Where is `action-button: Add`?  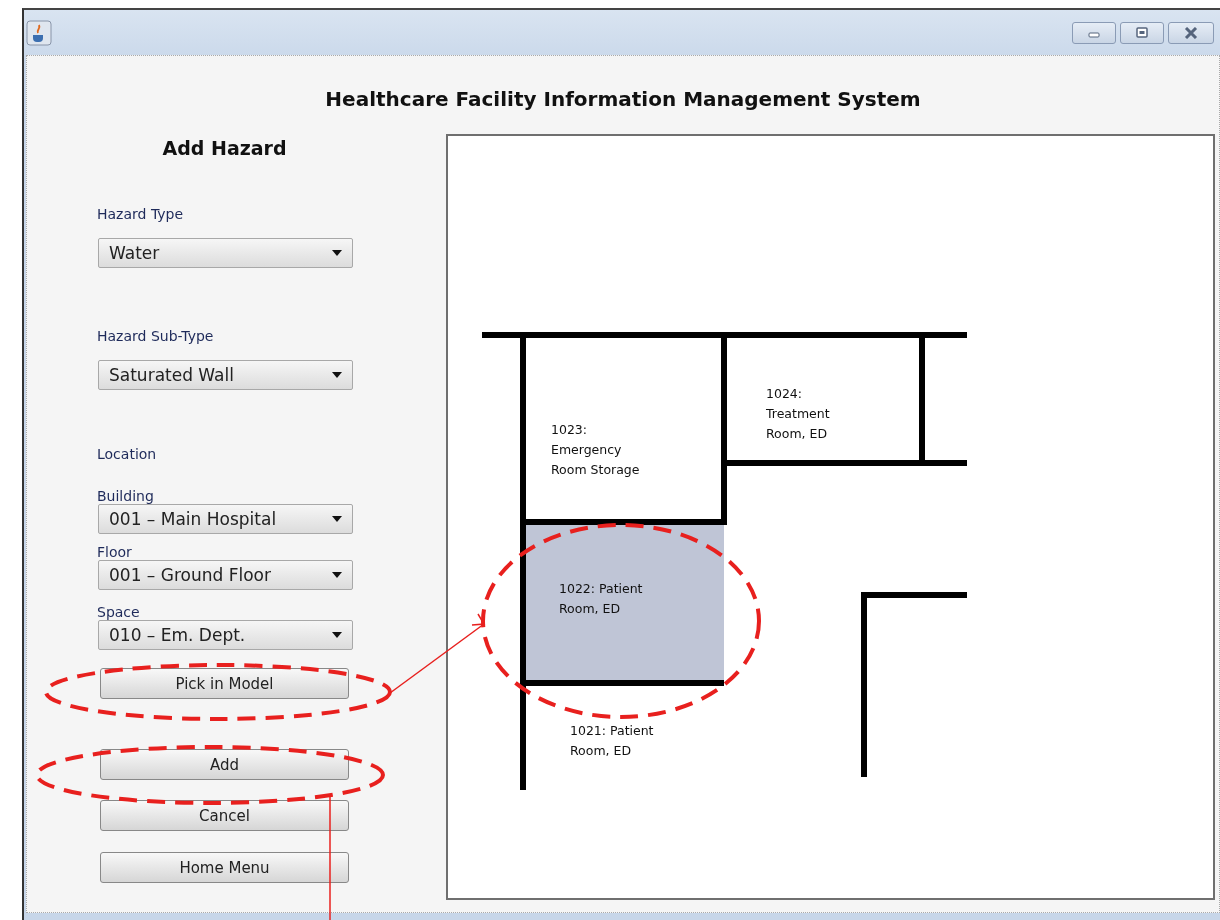 action-button: Add is located at coordinates (224, 764).